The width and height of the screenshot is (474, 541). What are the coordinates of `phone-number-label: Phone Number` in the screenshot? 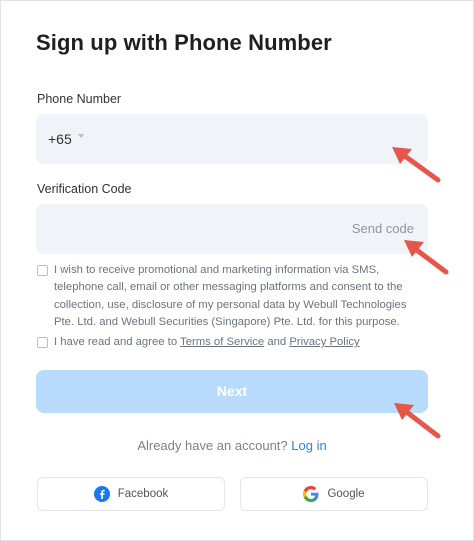 It's located at (79, 99).